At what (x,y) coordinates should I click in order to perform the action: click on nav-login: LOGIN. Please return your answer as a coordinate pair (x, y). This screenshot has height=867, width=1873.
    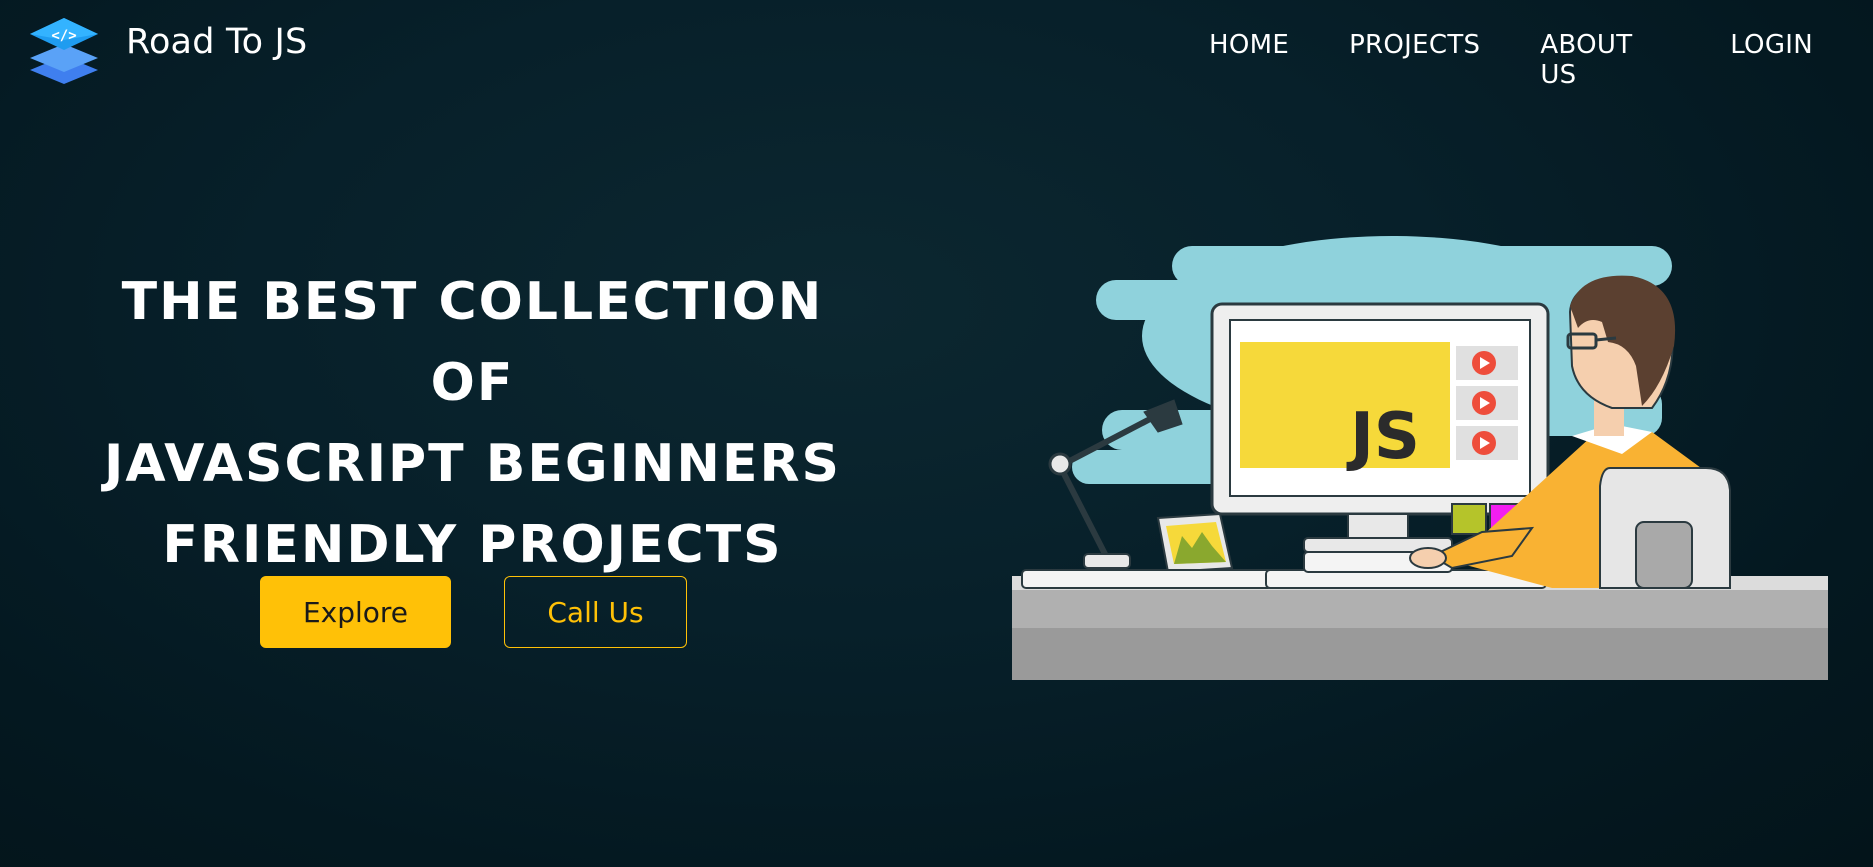
    Looking at the image, I should click on (1771, 60).